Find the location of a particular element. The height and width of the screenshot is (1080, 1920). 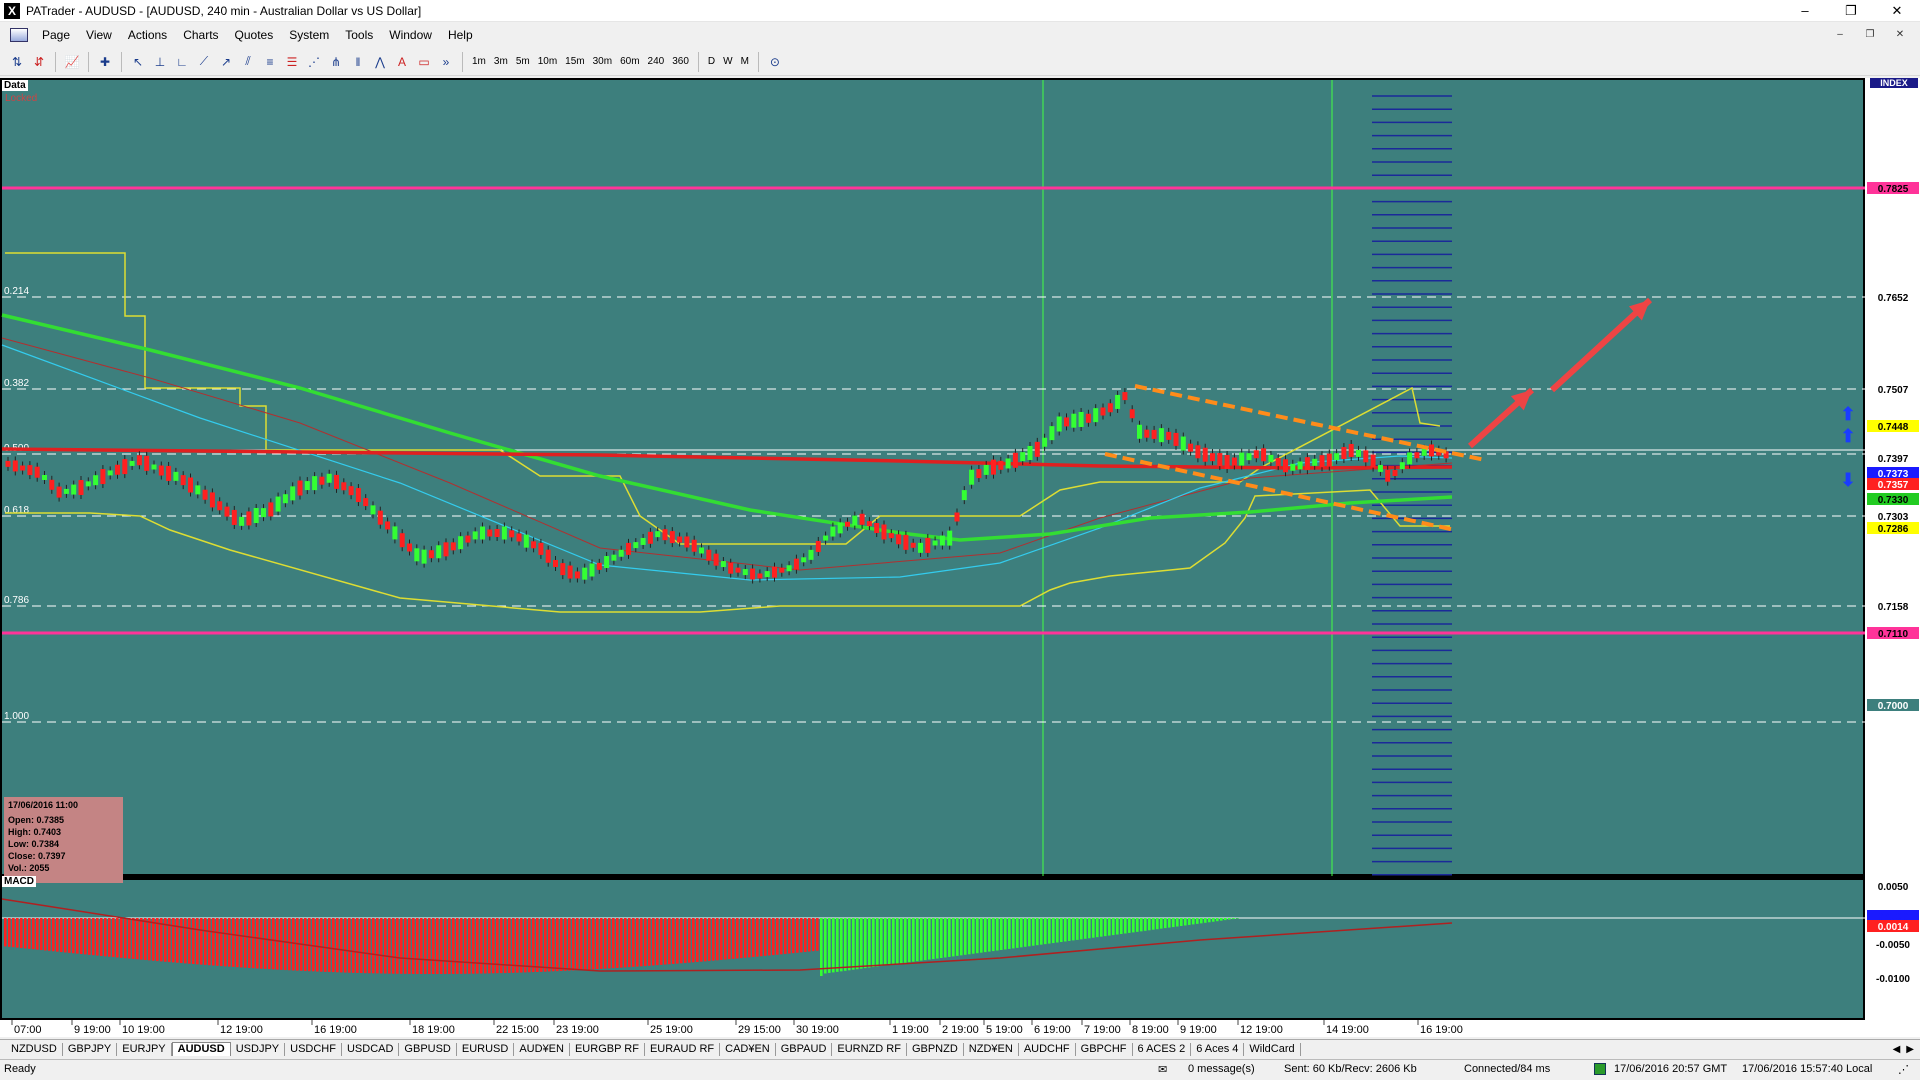

tab-usdcad: USDCAD is located at coordinates (371, 1049).